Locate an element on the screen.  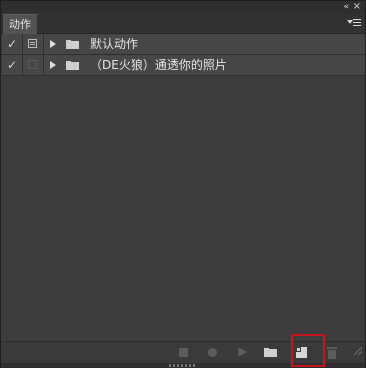
dialog-toggle-icon is located at coordinates (32, 43).